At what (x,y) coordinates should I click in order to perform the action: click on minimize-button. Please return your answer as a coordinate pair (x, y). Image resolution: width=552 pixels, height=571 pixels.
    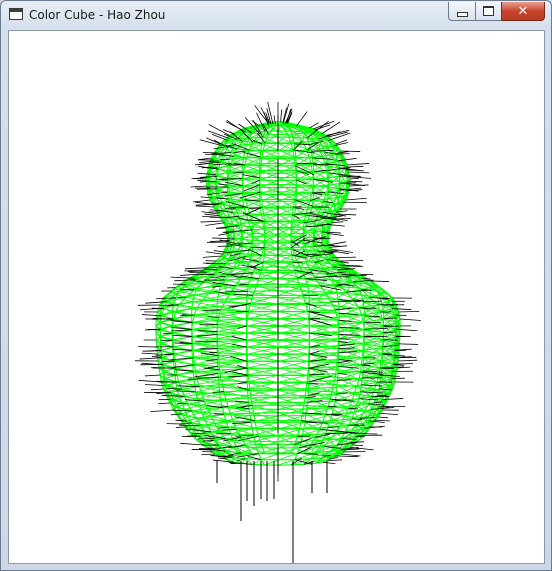
    Looking at the image, I should click on (461, 11).